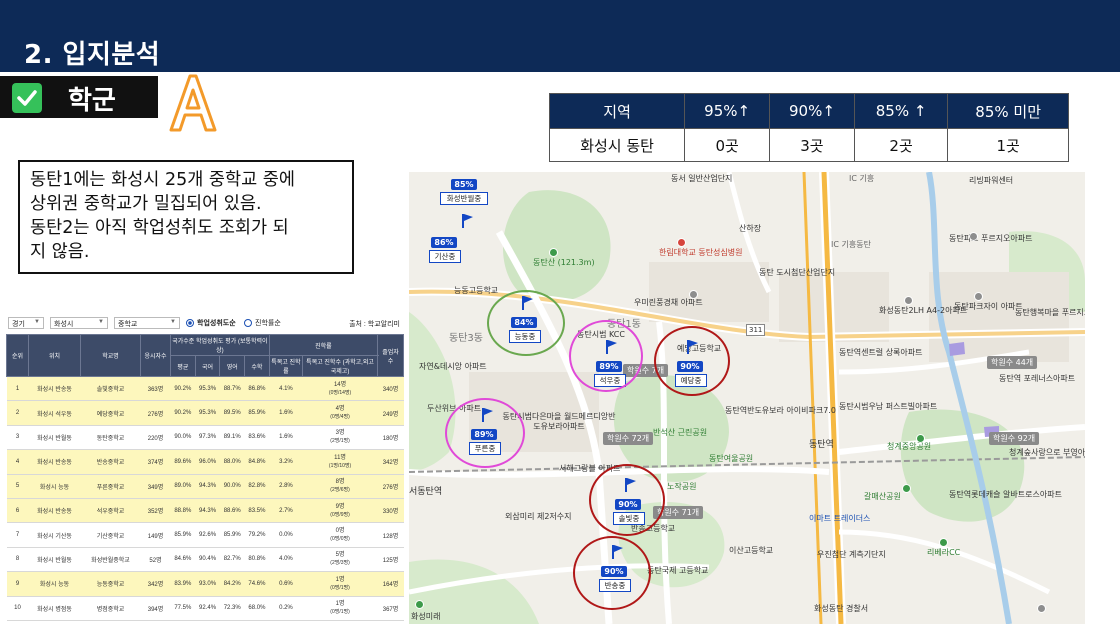 This screenshot has height=635, width=1120. I want to click on golf-icon, so click(943, 542).